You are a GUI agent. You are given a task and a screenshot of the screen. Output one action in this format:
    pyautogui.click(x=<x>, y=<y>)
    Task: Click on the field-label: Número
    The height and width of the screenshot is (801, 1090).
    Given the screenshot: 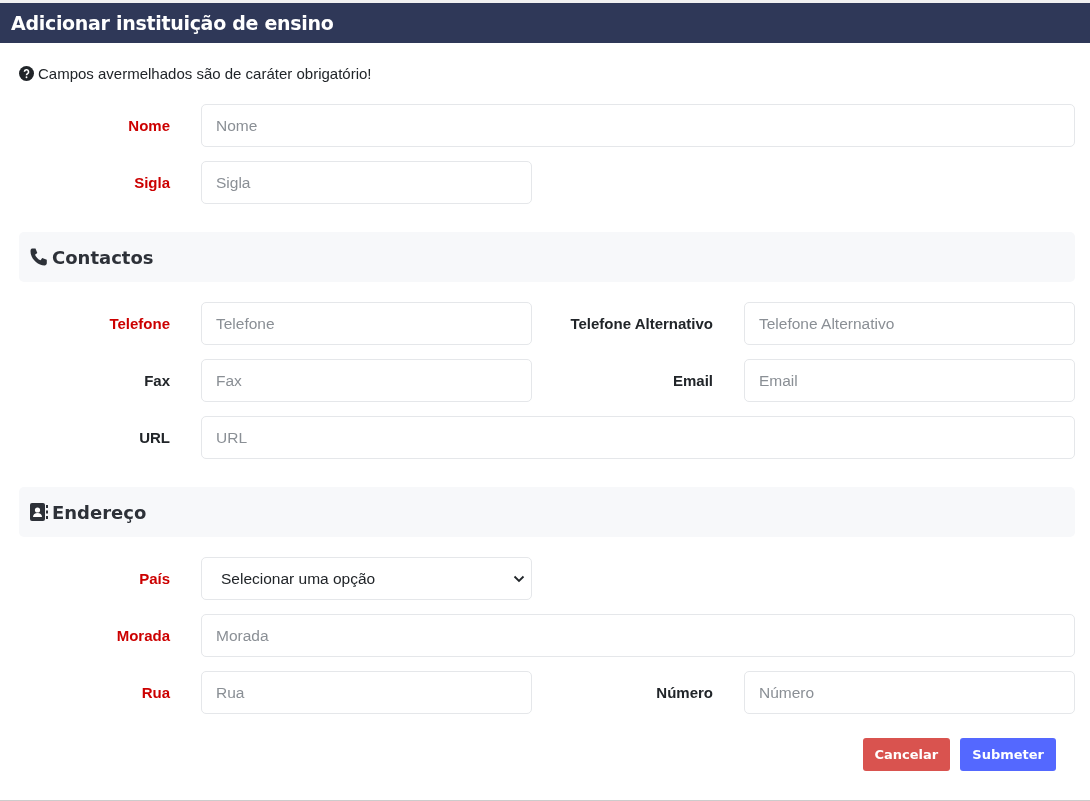 What is the action you would take?
    pyautogui.click(x=684, y=692)
    